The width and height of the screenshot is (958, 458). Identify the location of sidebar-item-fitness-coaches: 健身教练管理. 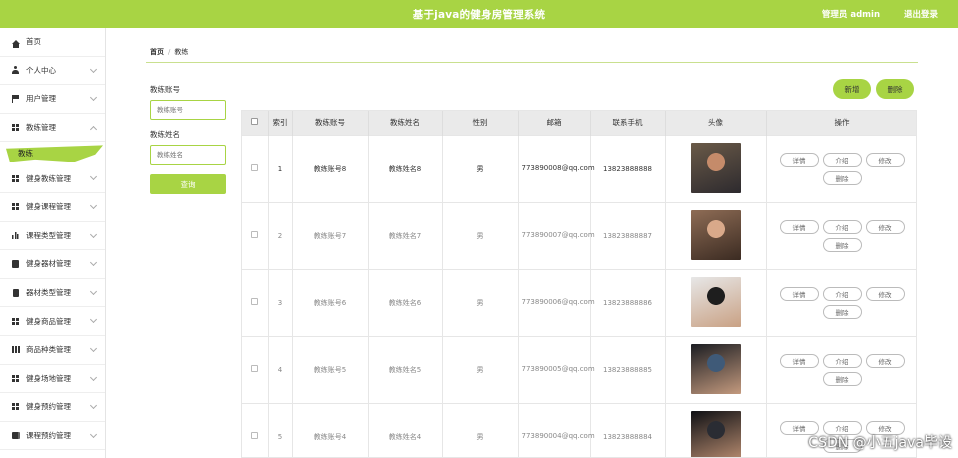
(52, 178).